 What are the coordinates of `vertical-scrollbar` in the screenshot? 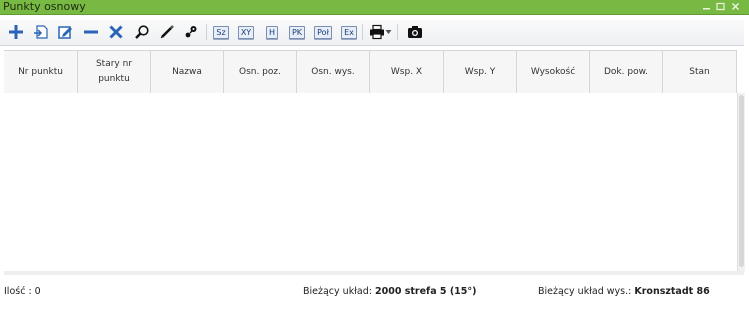 It's located at (741, 182).